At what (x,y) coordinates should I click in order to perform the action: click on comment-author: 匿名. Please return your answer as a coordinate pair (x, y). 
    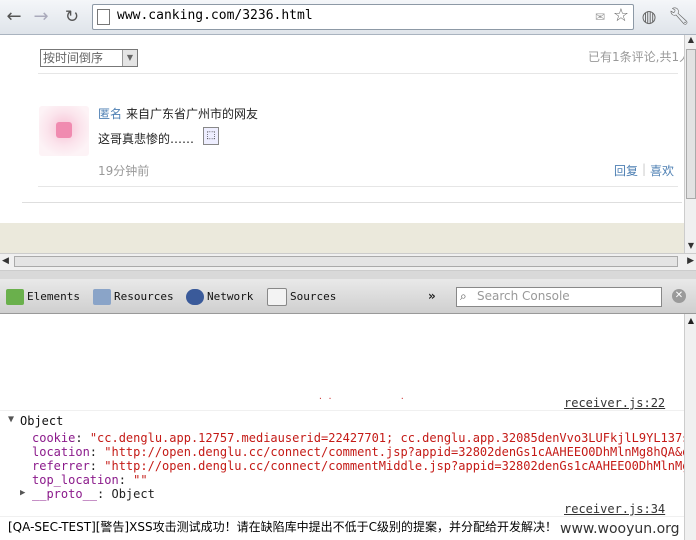
    Looking at the image, I should click on (110, 113).